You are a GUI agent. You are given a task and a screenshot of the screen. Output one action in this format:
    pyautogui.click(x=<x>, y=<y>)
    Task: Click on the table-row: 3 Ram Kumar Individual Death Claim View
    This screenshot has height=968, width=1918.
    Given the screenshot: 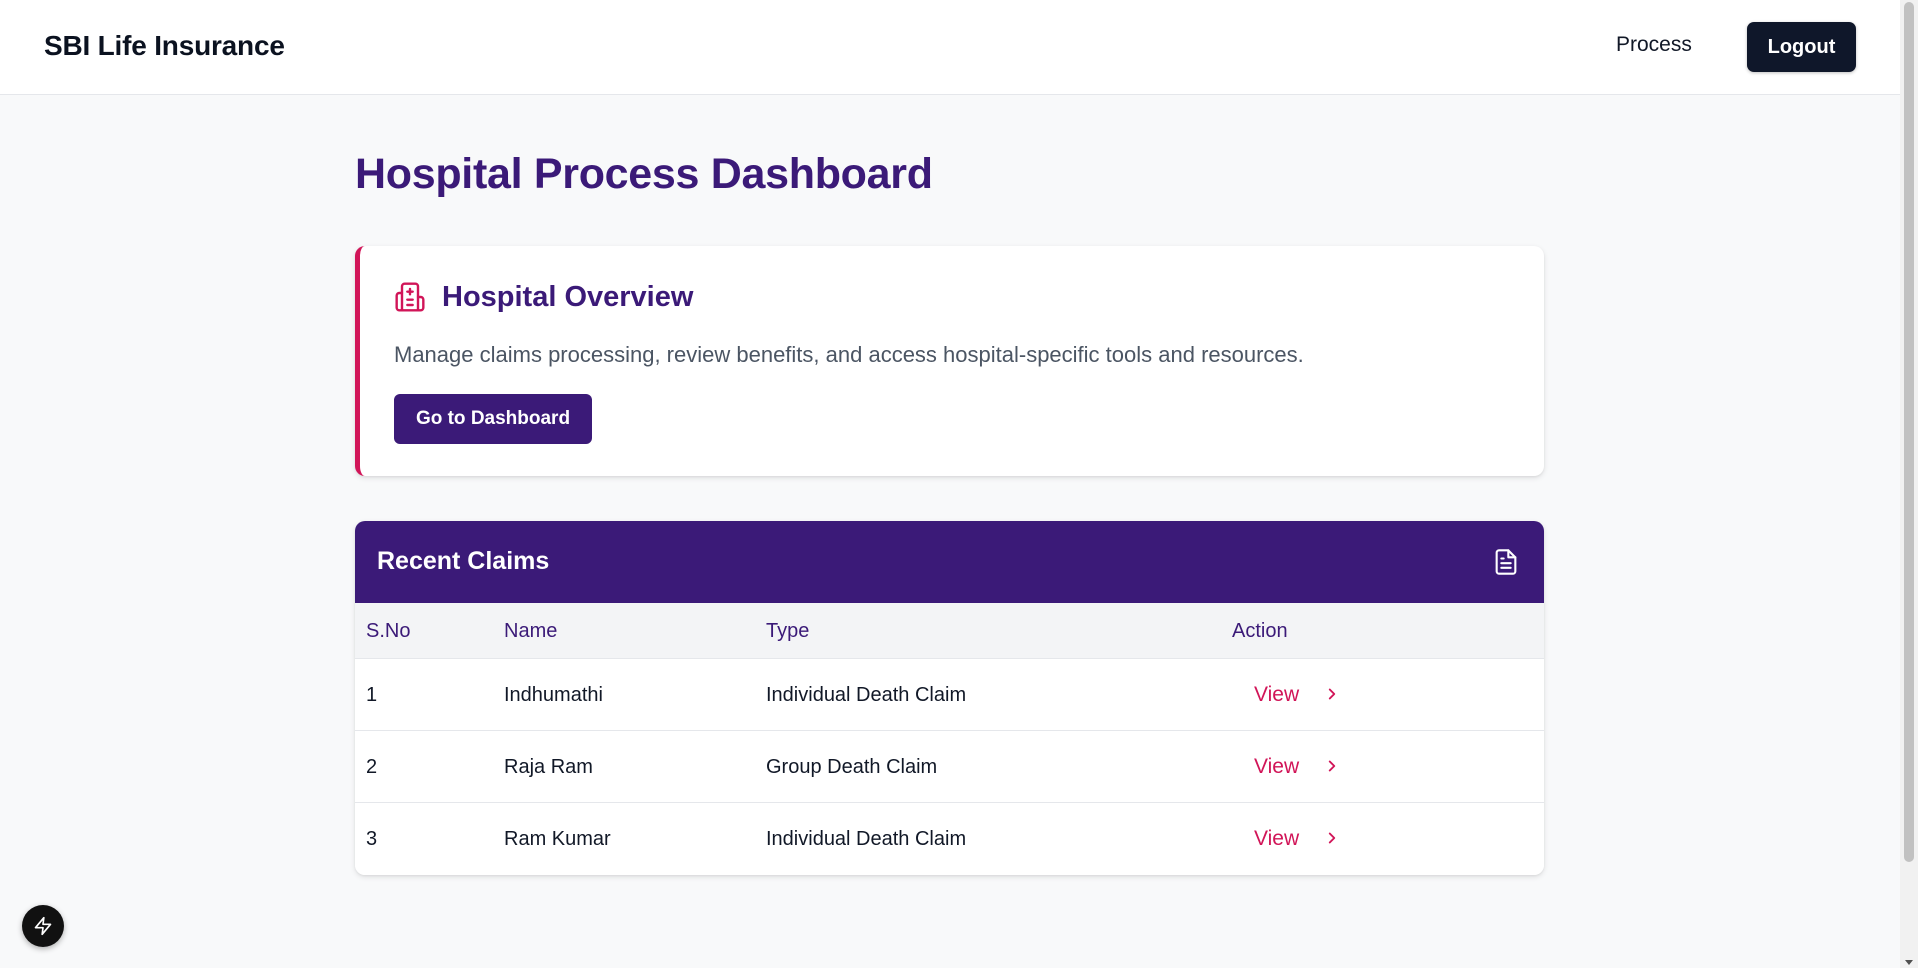 What is the action you would take?
    pyautogui.click(x=949, y=839)
    